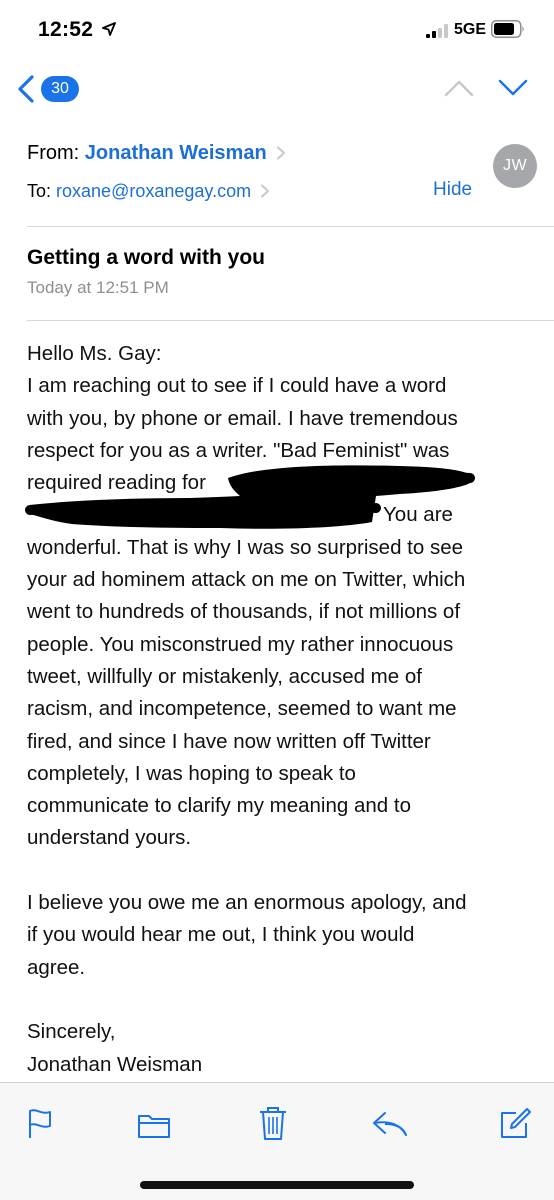 The height and width of the screenshot is (1200, 554). I want to click on reply-icon, so click(390, 1124).